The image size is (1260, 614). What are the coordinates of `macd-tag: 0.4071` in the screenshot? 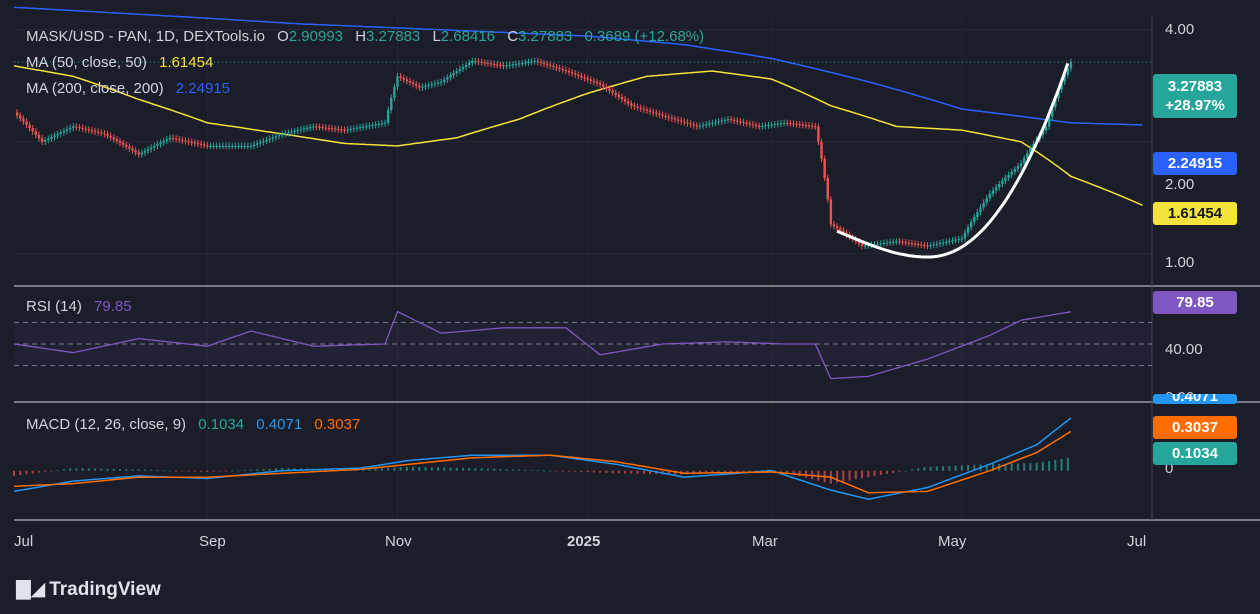 It's located at (1195, 399).